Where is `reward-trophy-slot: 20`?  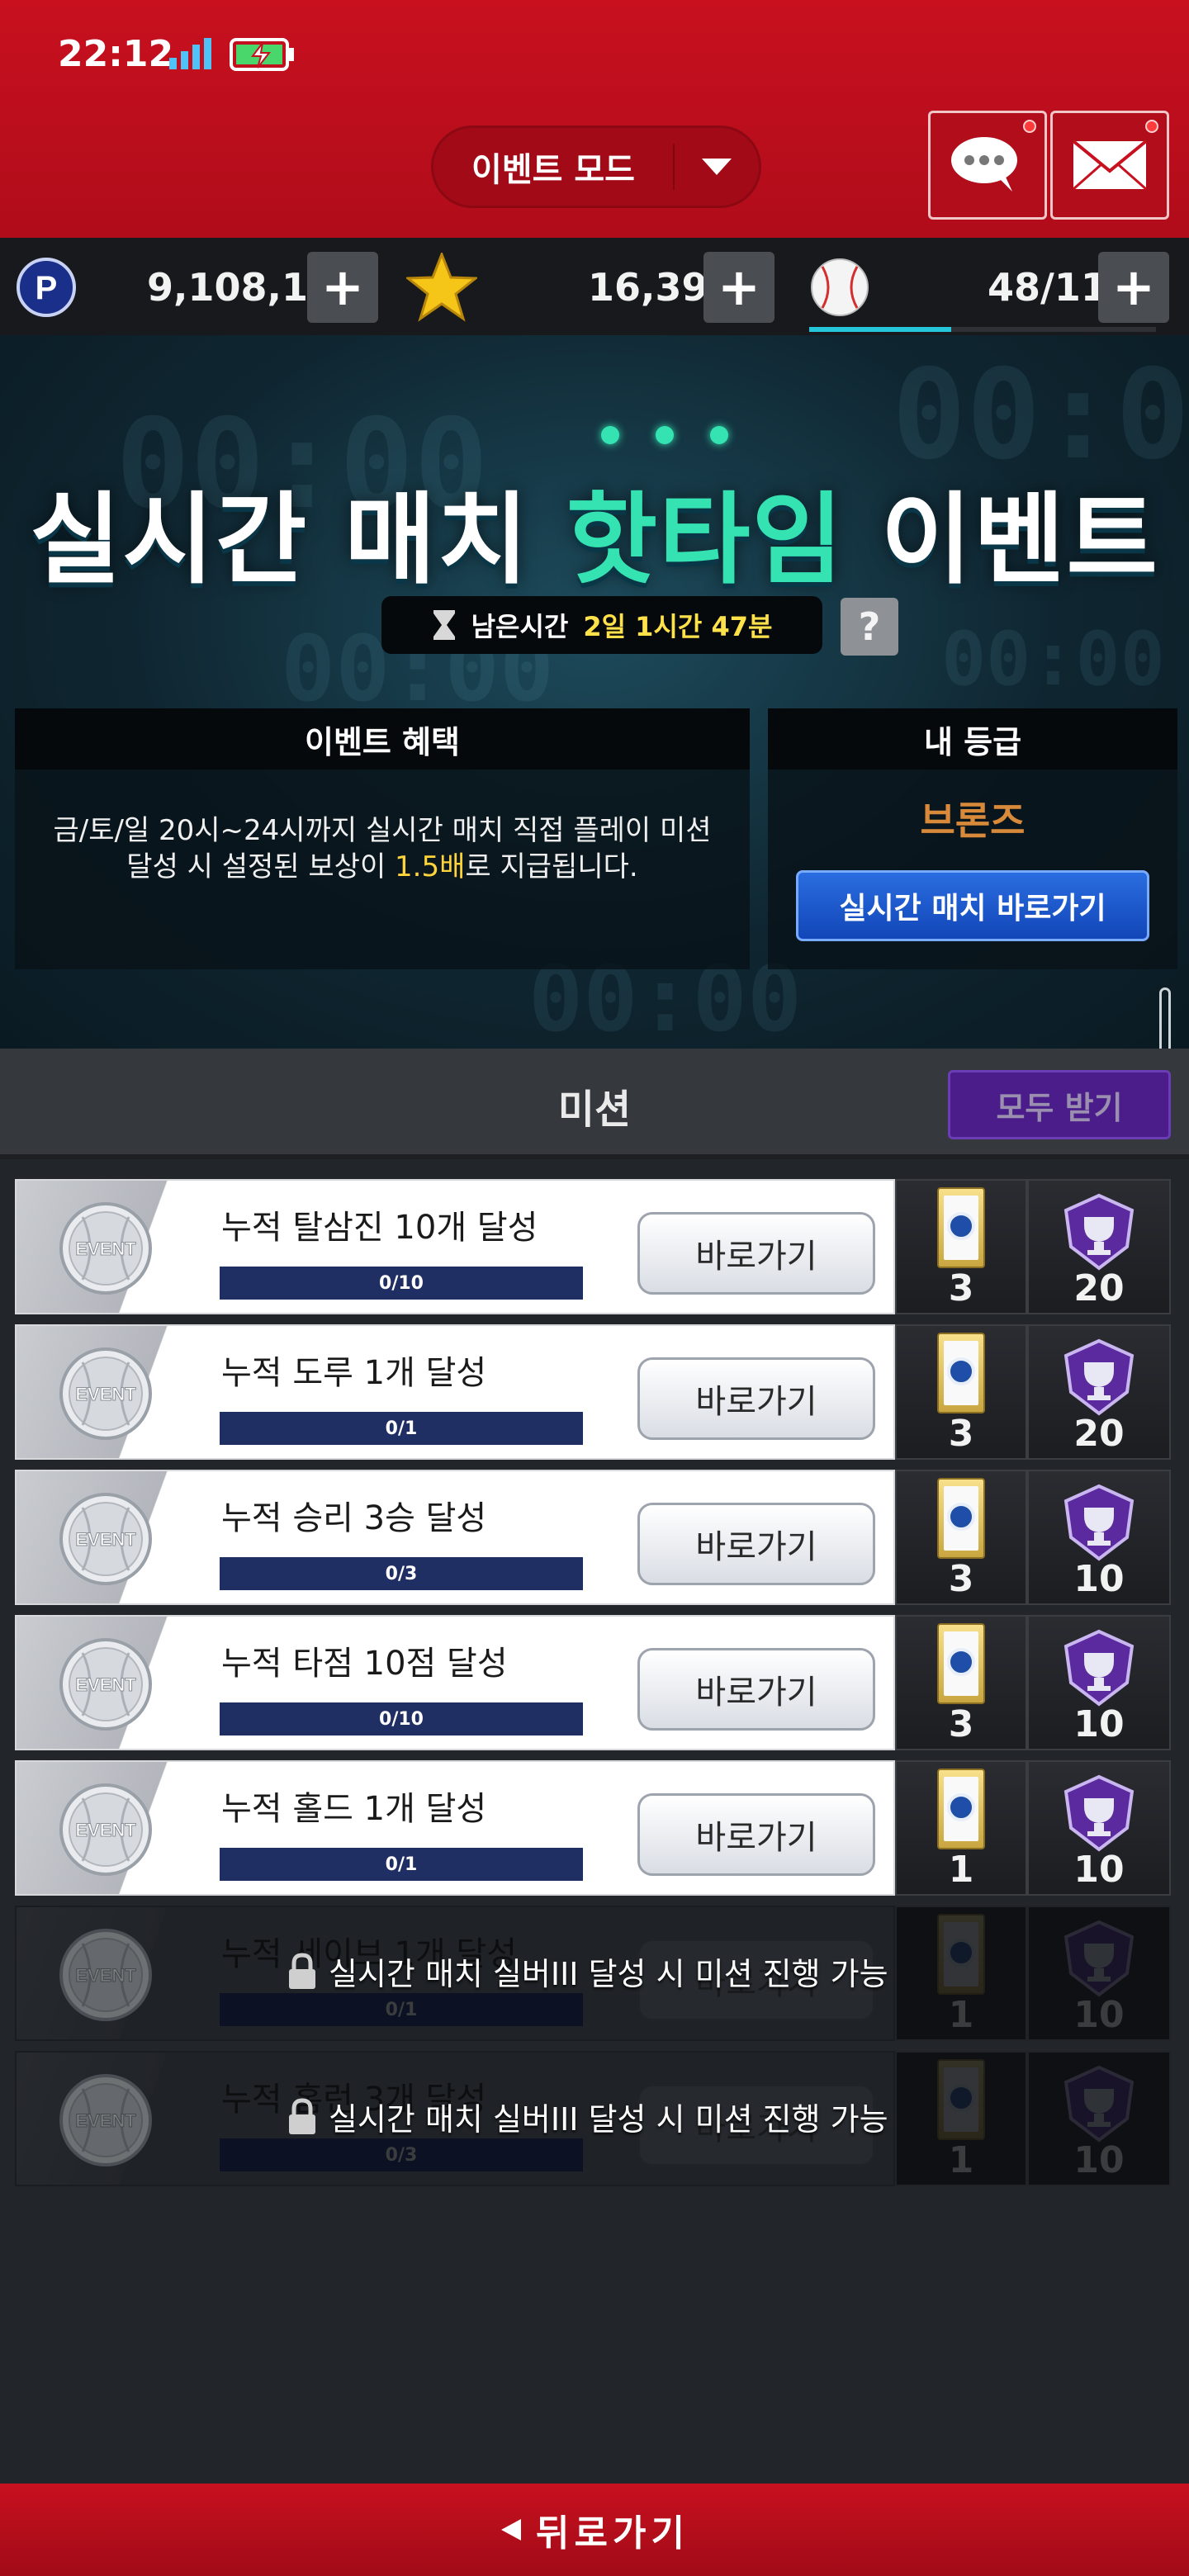 reward-trophy-slot: 20 is located at coordinates (1099, 1392).